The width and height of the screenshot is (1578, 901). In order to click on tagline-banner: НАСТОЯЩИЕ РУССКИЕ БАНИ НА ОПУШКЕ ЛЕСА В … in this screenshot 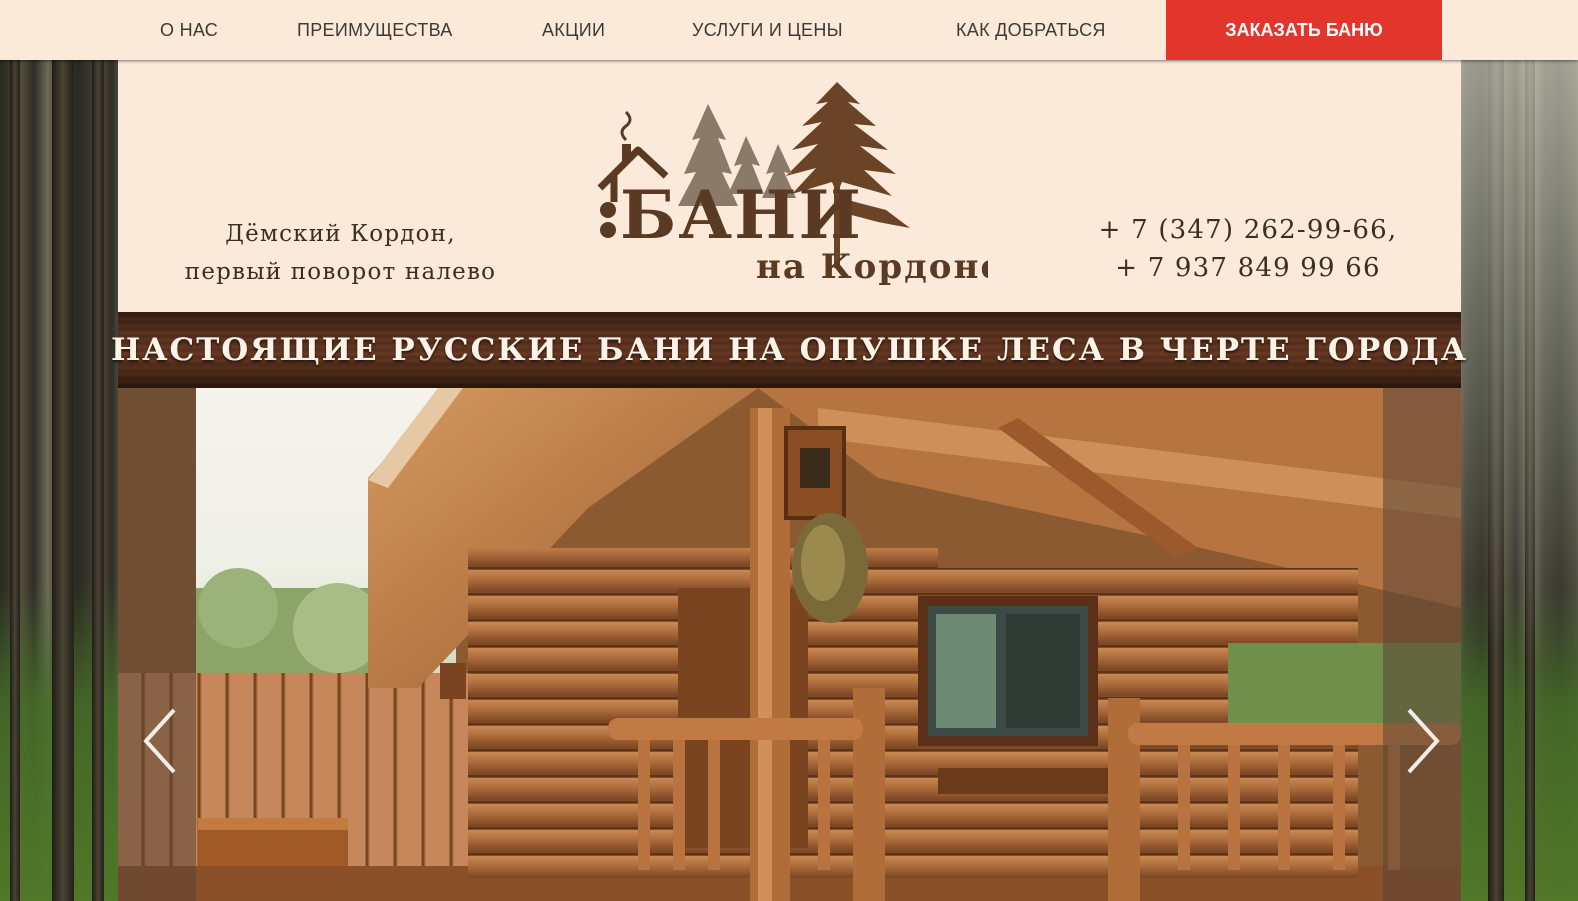, I will do `click(788, 350)`.